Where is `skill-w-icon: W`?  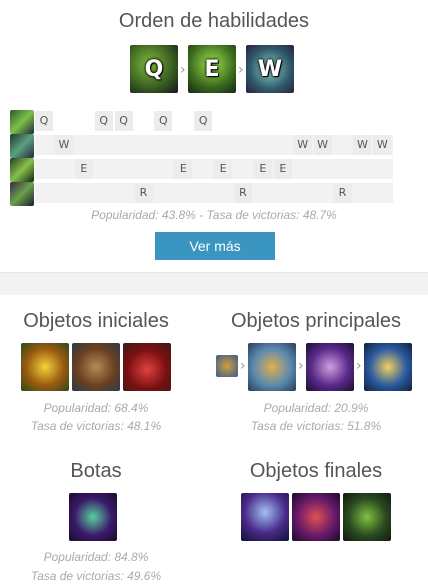
skill-w-icon: W is located at coordinates (270, 69).